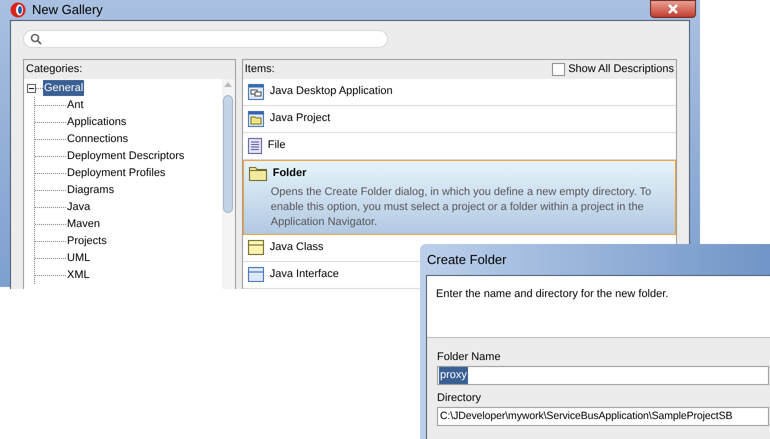 This screenshot has width=770, height=439. Describe the element at coordinates (18, 10) in the screenshot. I see `app-logo-icon` at that location.